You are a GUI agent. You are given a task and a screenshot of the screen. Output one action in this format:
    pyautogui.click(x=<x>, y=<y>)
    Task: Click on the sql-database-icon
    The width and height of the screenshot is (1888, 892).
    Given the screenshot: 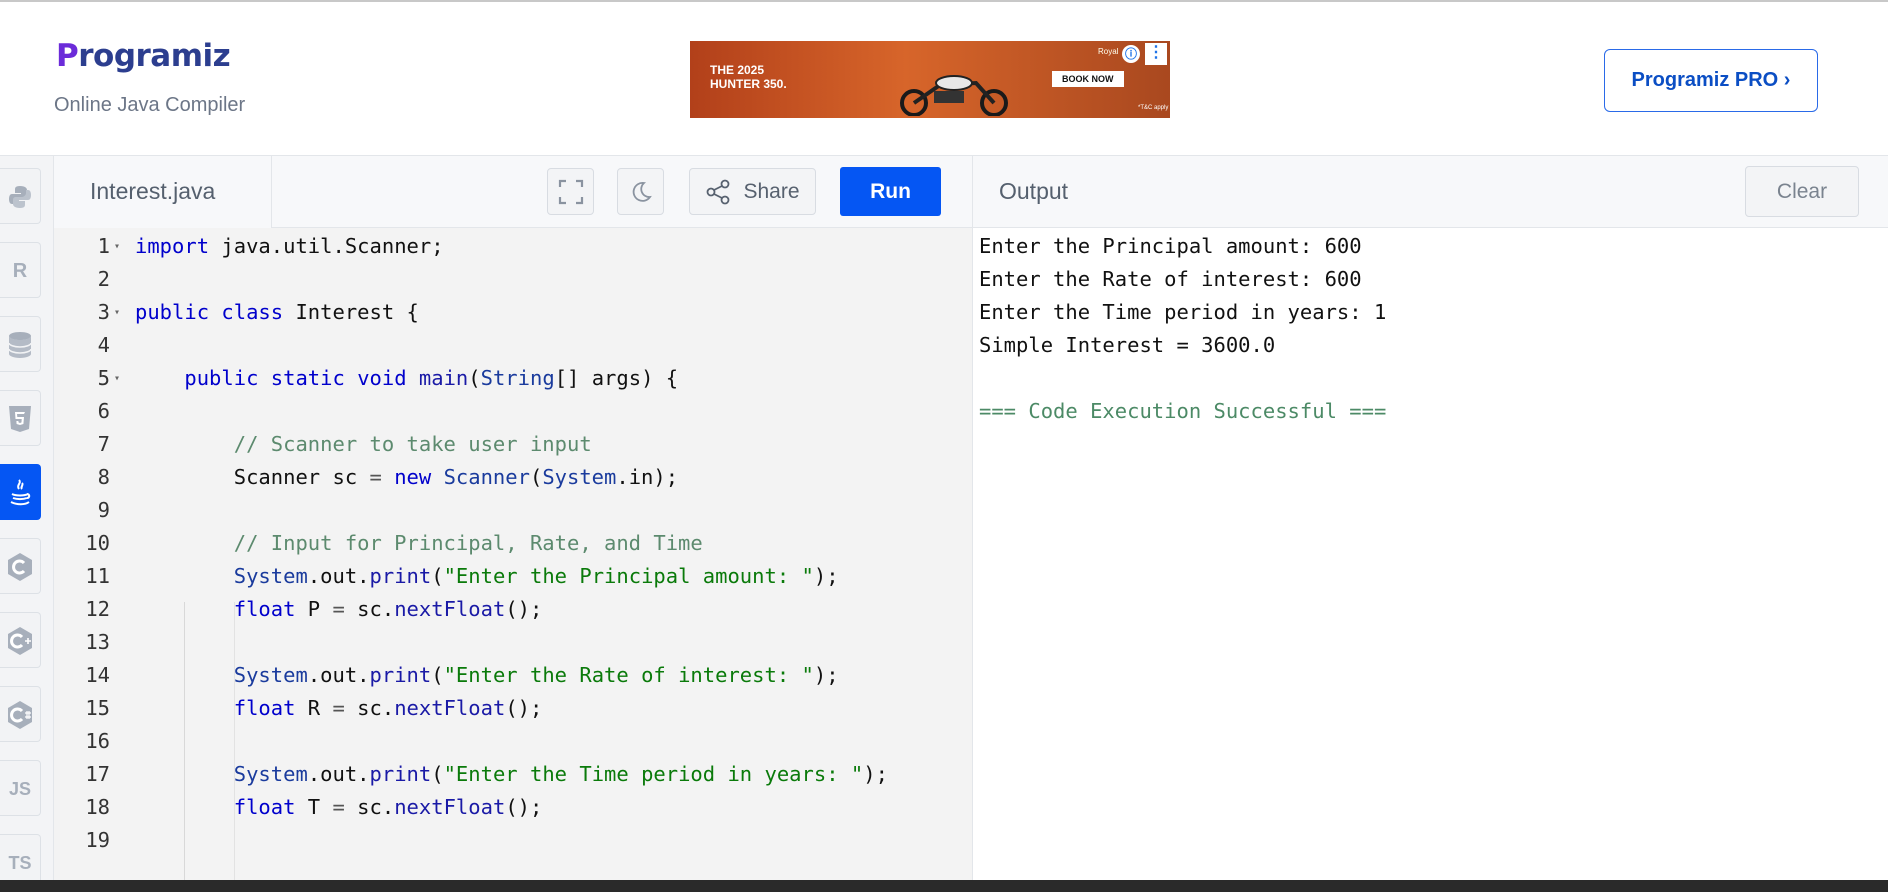 What is the action you would take?
    pyautogui.click(x=20, y=344)
    